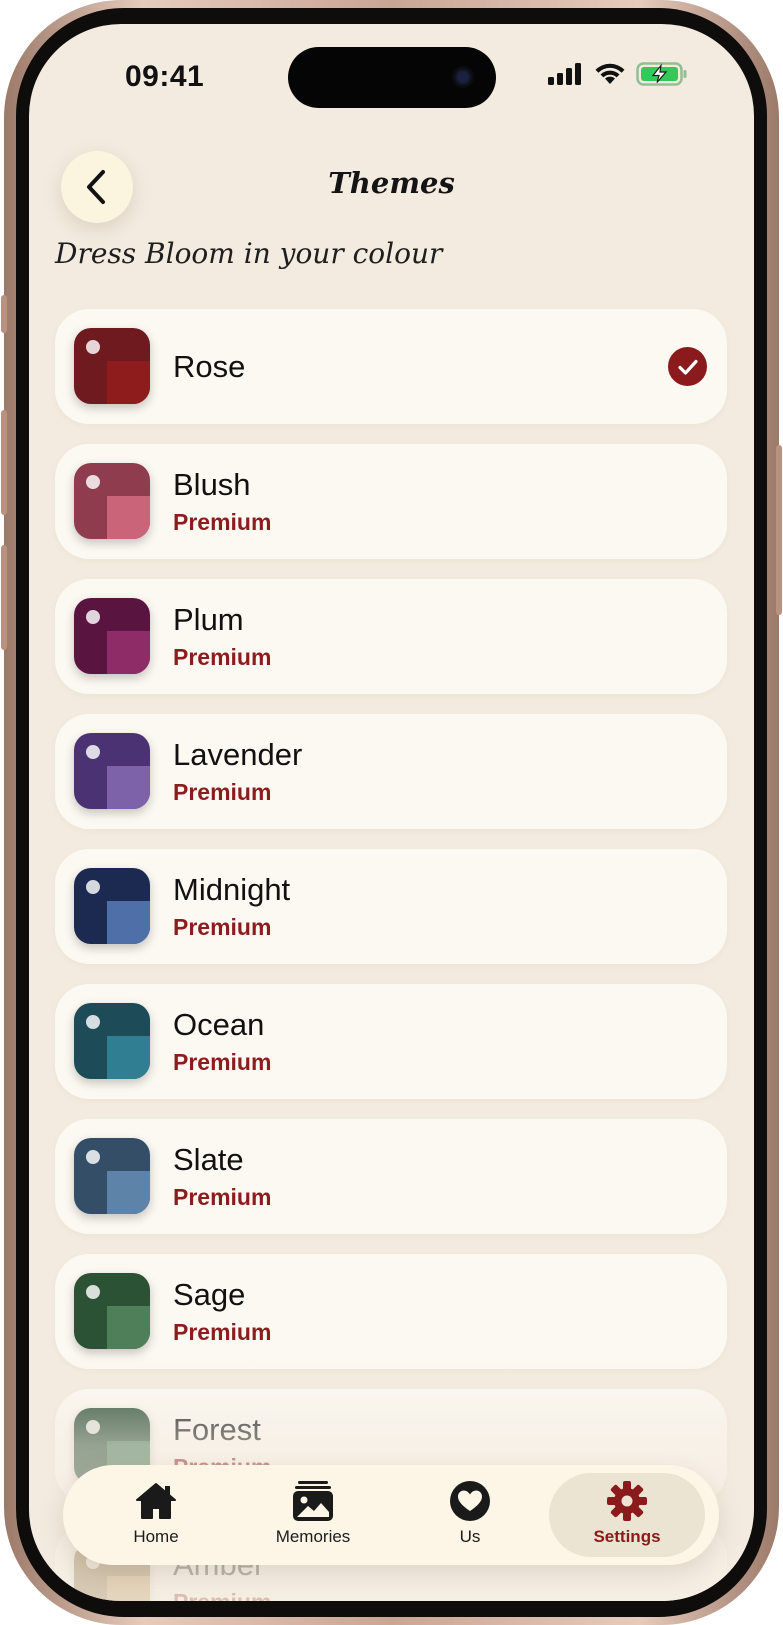 The height and width of the screenshot is (1625, 783). I want to click on theme-item-sage: Sage Premium, so click(391, 1311).